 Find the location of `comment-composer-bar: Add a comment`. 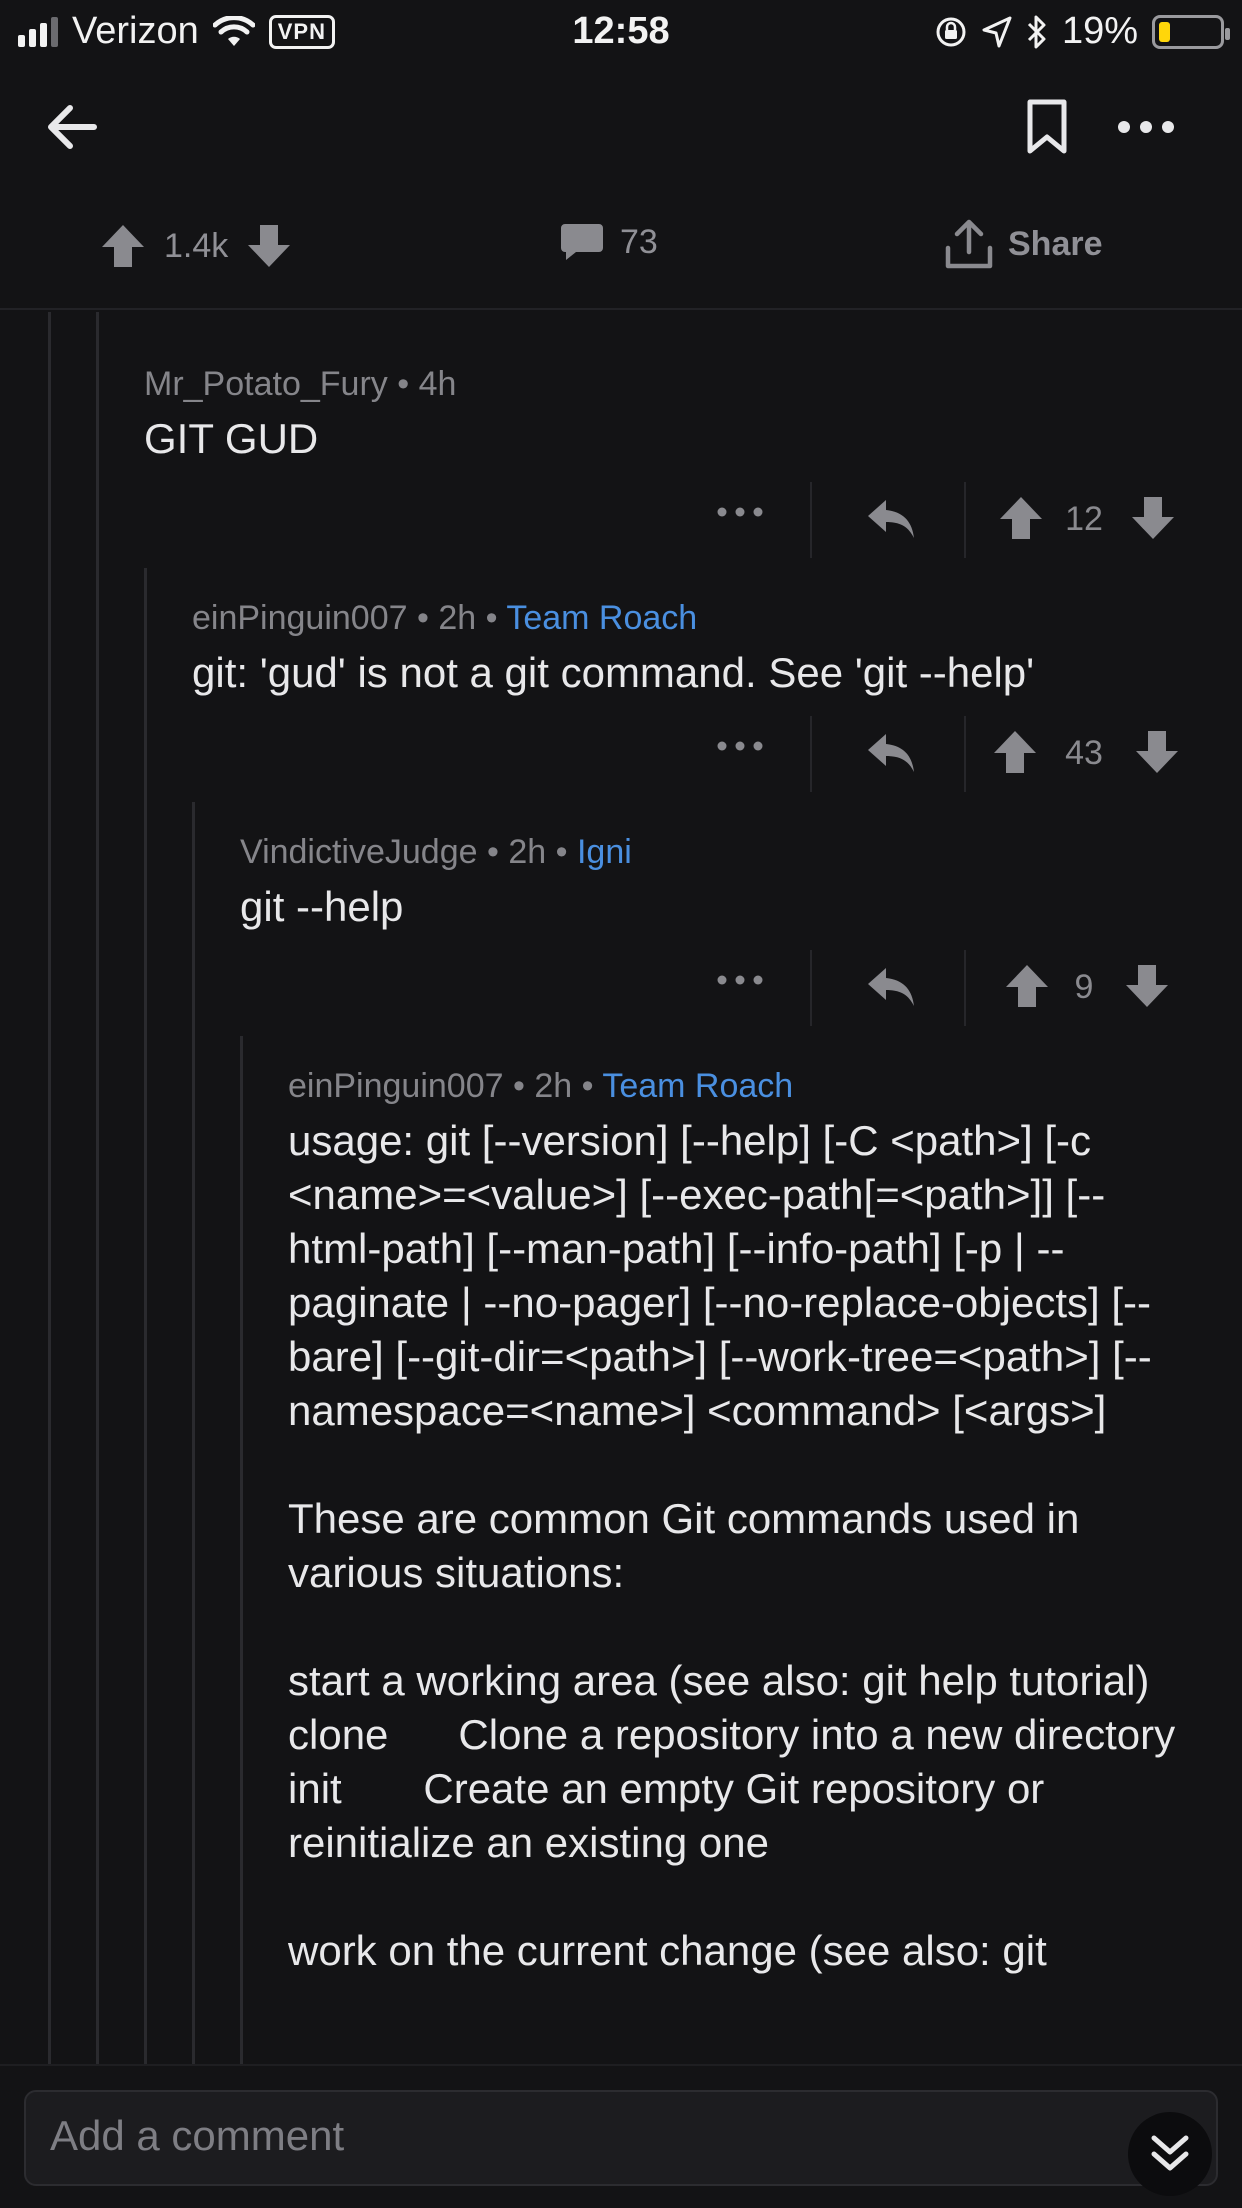

comment-composer-bar: Add a comment is located at coordinates (621, 2136).